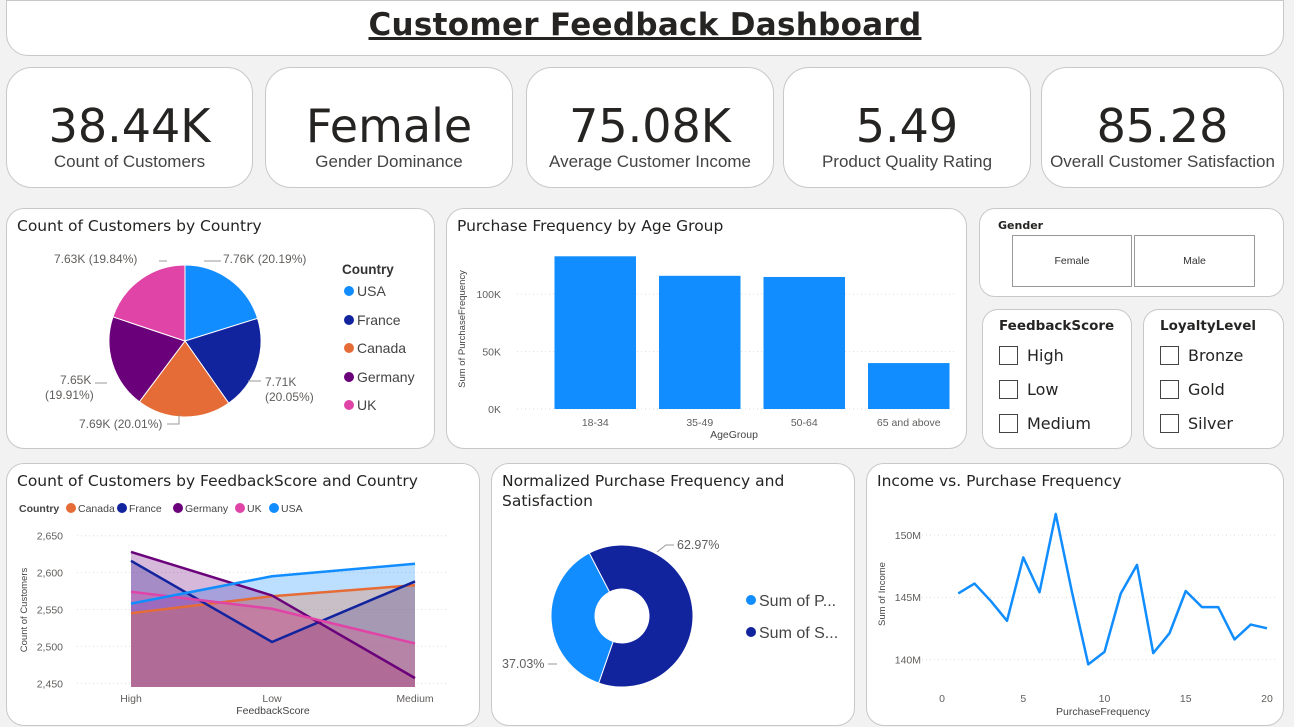  What do you see at coordinates (1162, 161) in the screenshot?
I see `kpi-label: Overall Customer Satisfaction` at bounding box center [1162, 161].